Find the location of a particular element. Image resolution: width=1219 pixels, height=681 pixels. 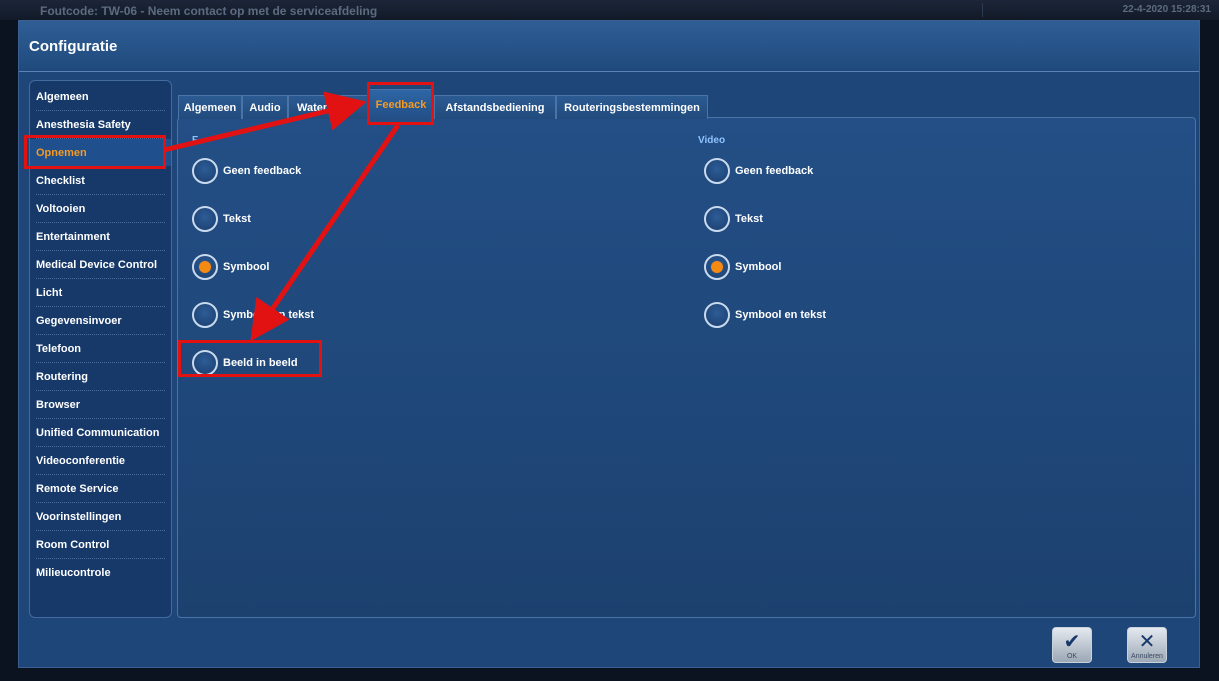

video-option-geen-feedback: Geen feedback is located at coordinates (758, 171).